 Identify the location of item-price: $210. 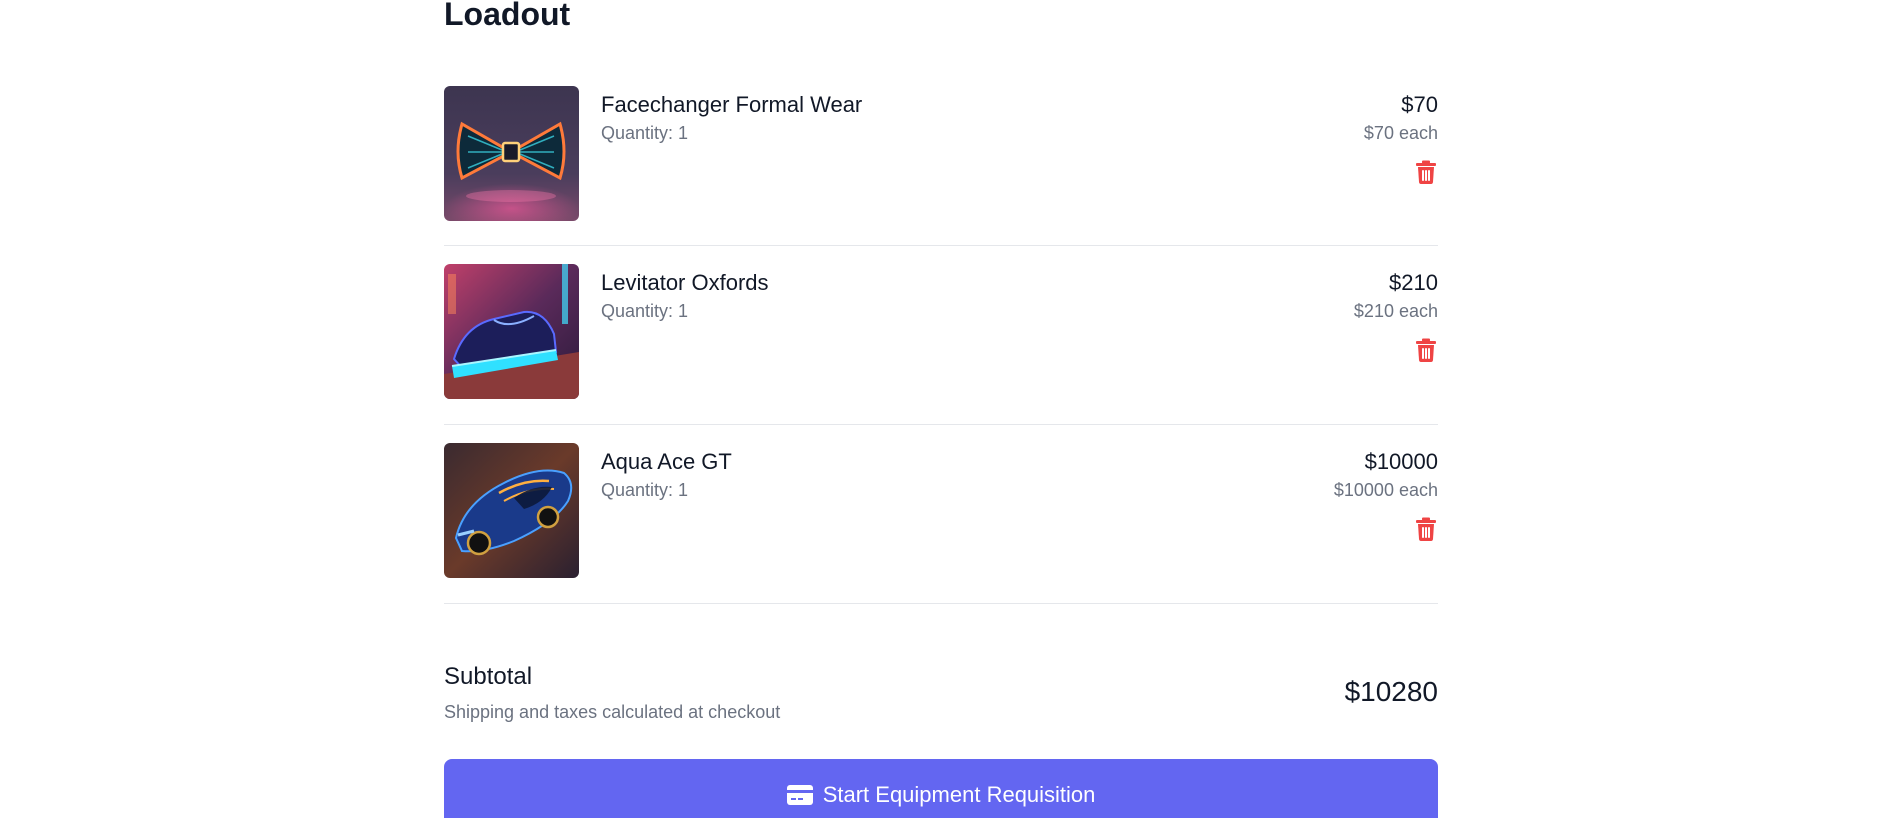
(1413, 282).